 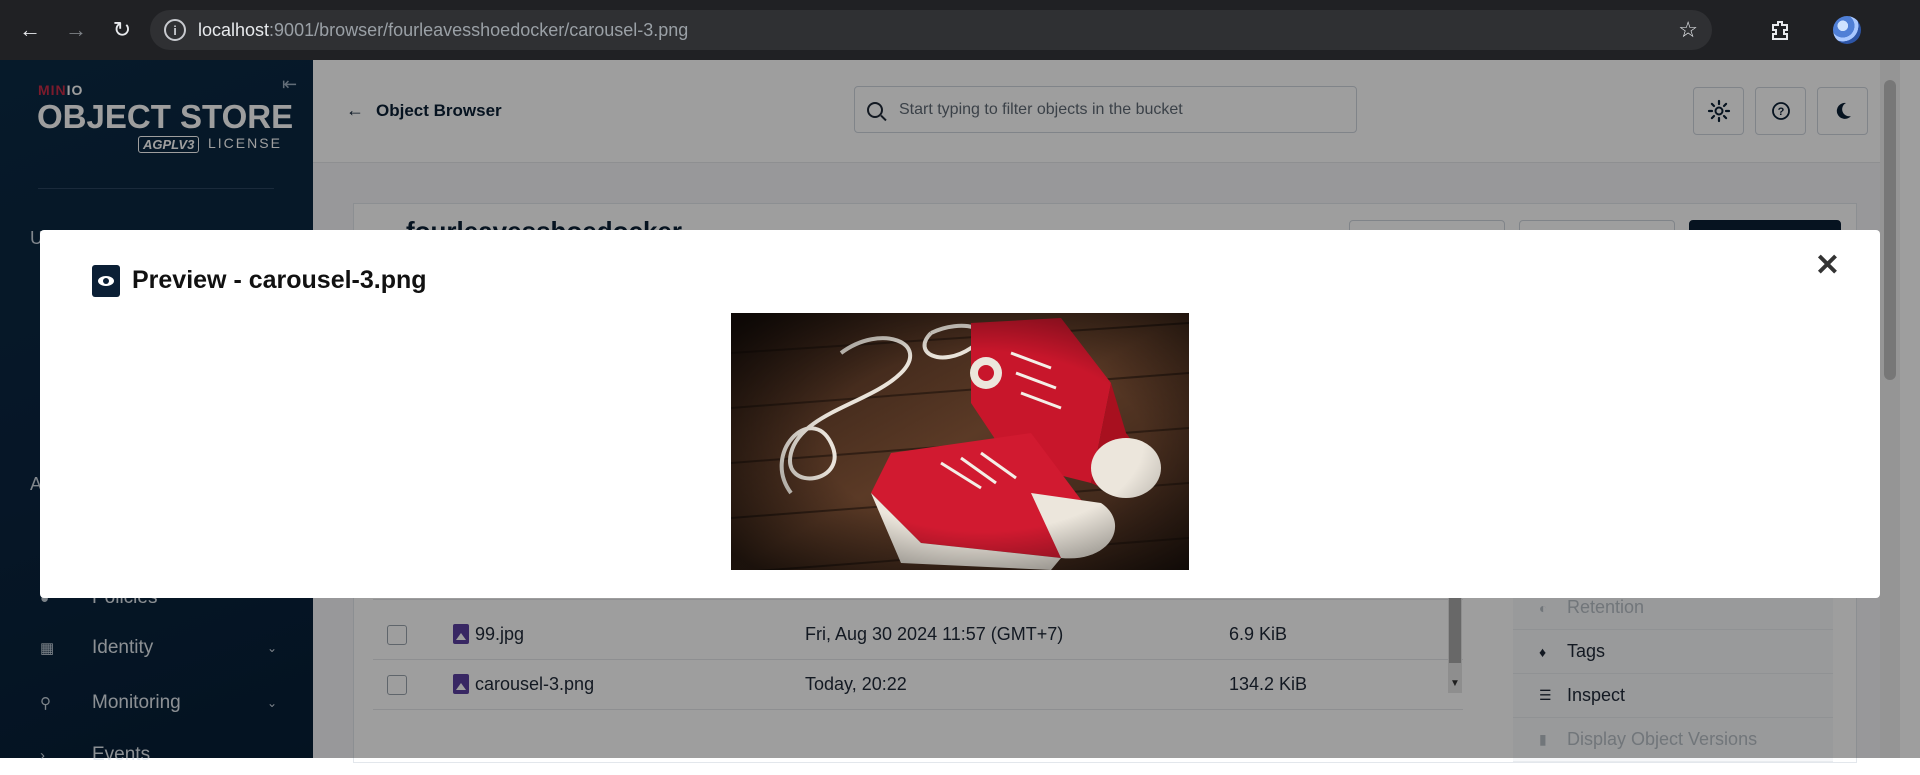 I want to click on back-arrow-icon: ←, so click(x=30, y=30).